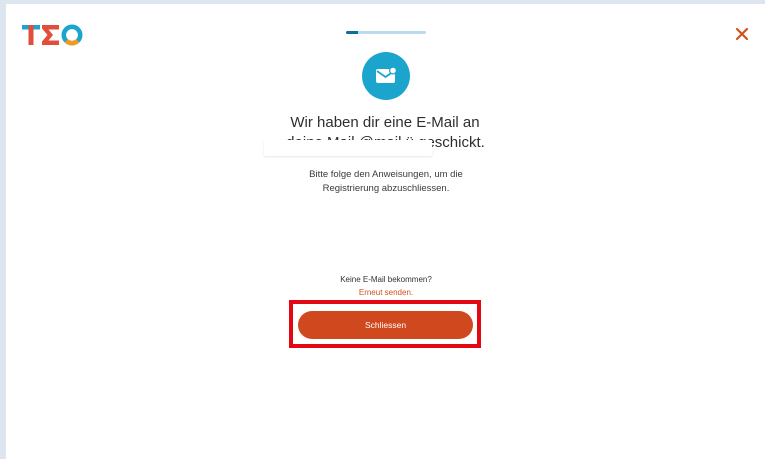 The height and width of the screenshot is (459, 765). What do you see at coordinates (386, 279) in the screenshot?
I see `no-email-text: Keine E-Mail bekommen?` at bounding box center [386, 279].